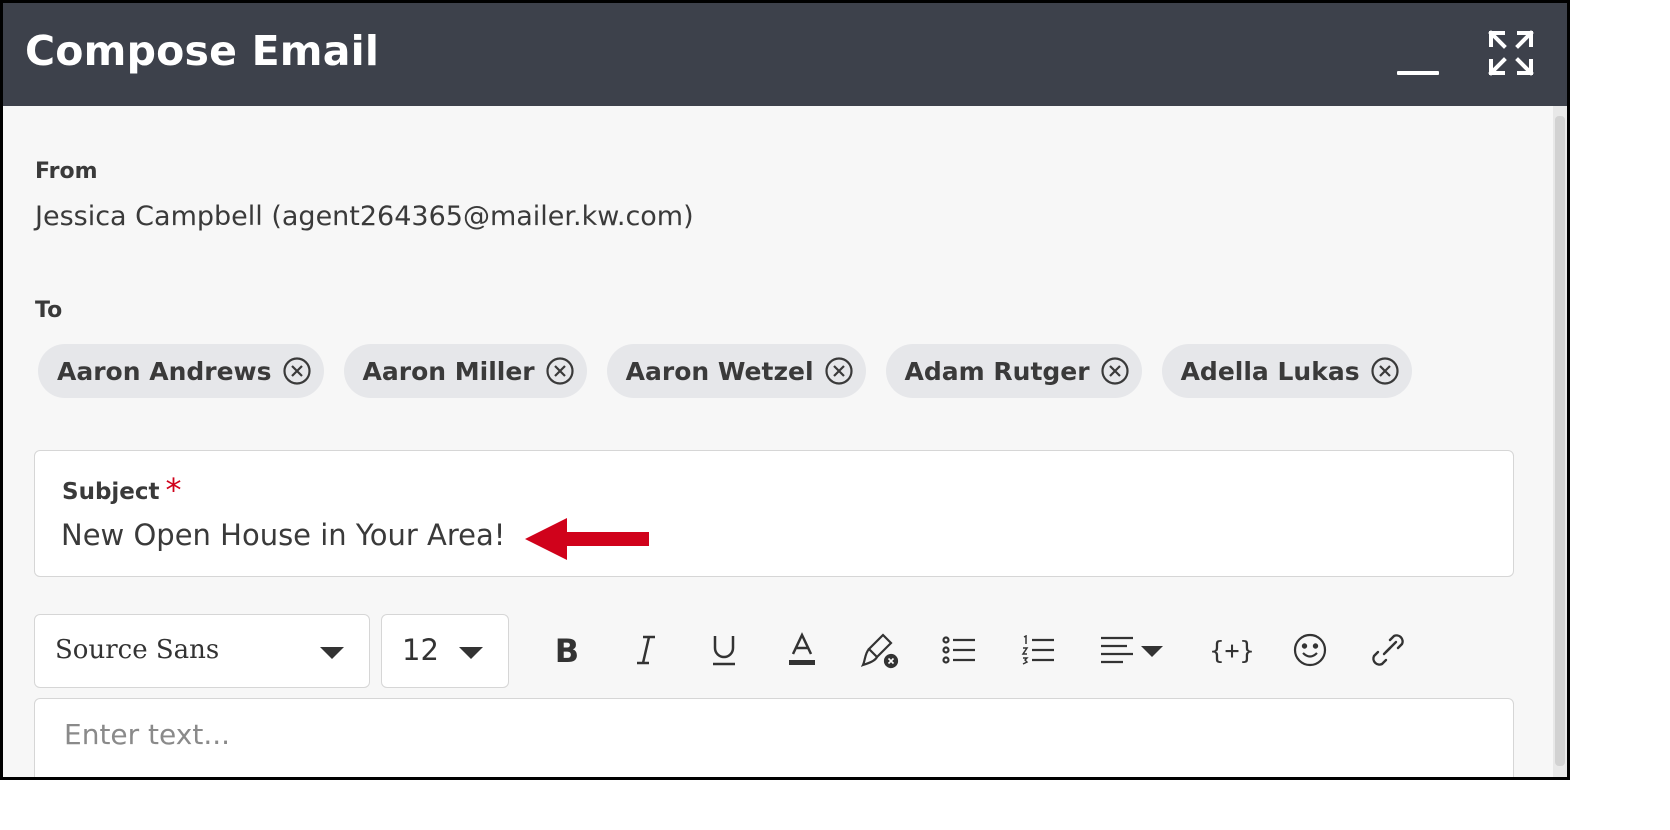 Image resolution: width=1670 pixels, height=830 pixels. I want to click on underline-icon, so click(724, 651).